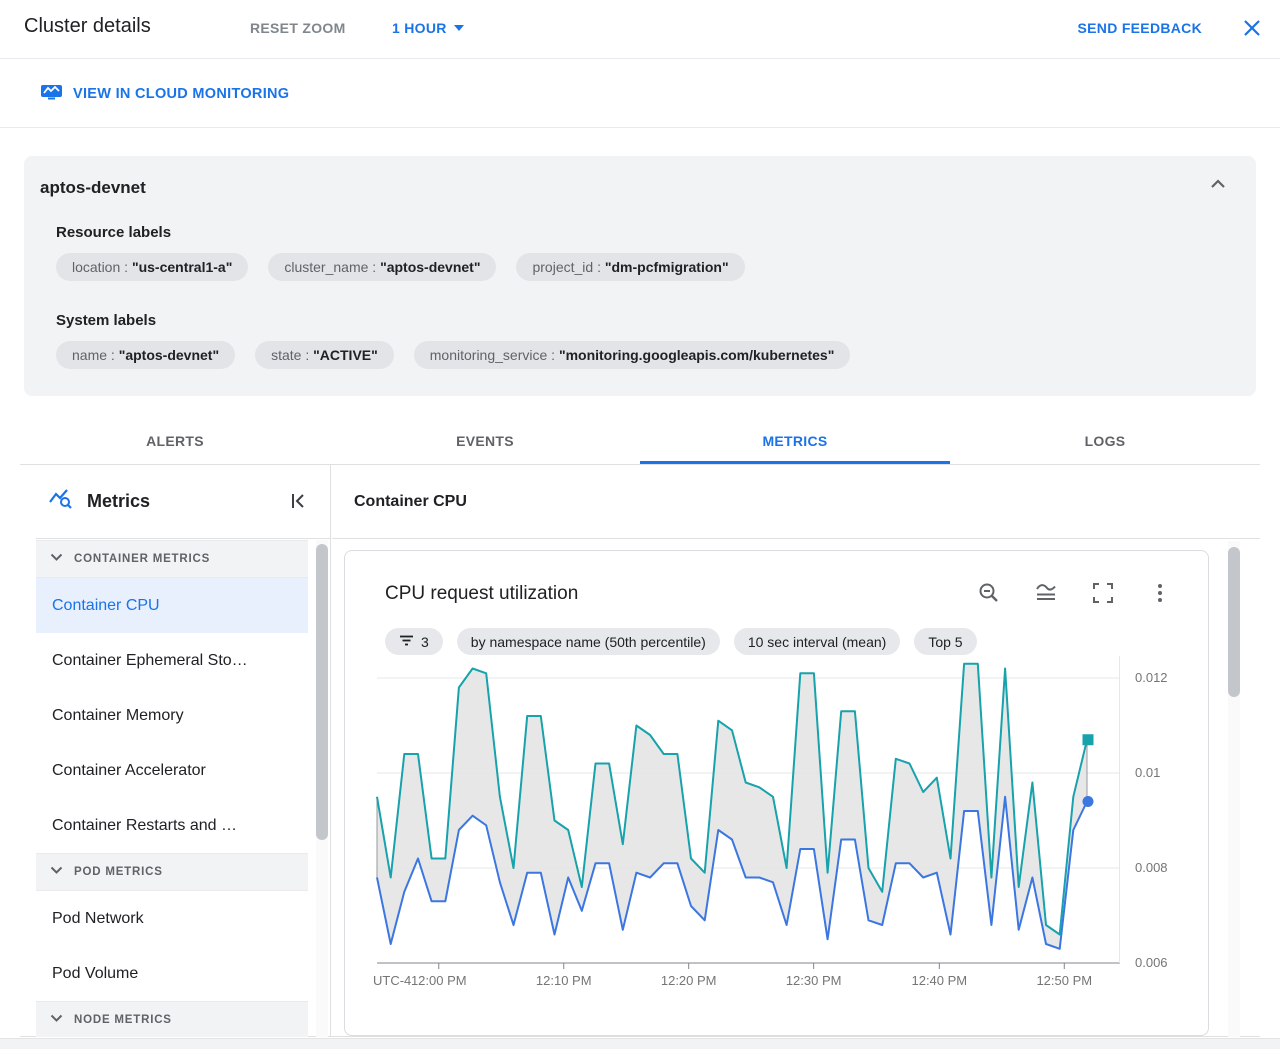 The width and height of the screenshot is (1280, 1049). Describe the element at coordinates (1105, 442) in the screenshot. I see `tab-logs: LOGS` at that location.